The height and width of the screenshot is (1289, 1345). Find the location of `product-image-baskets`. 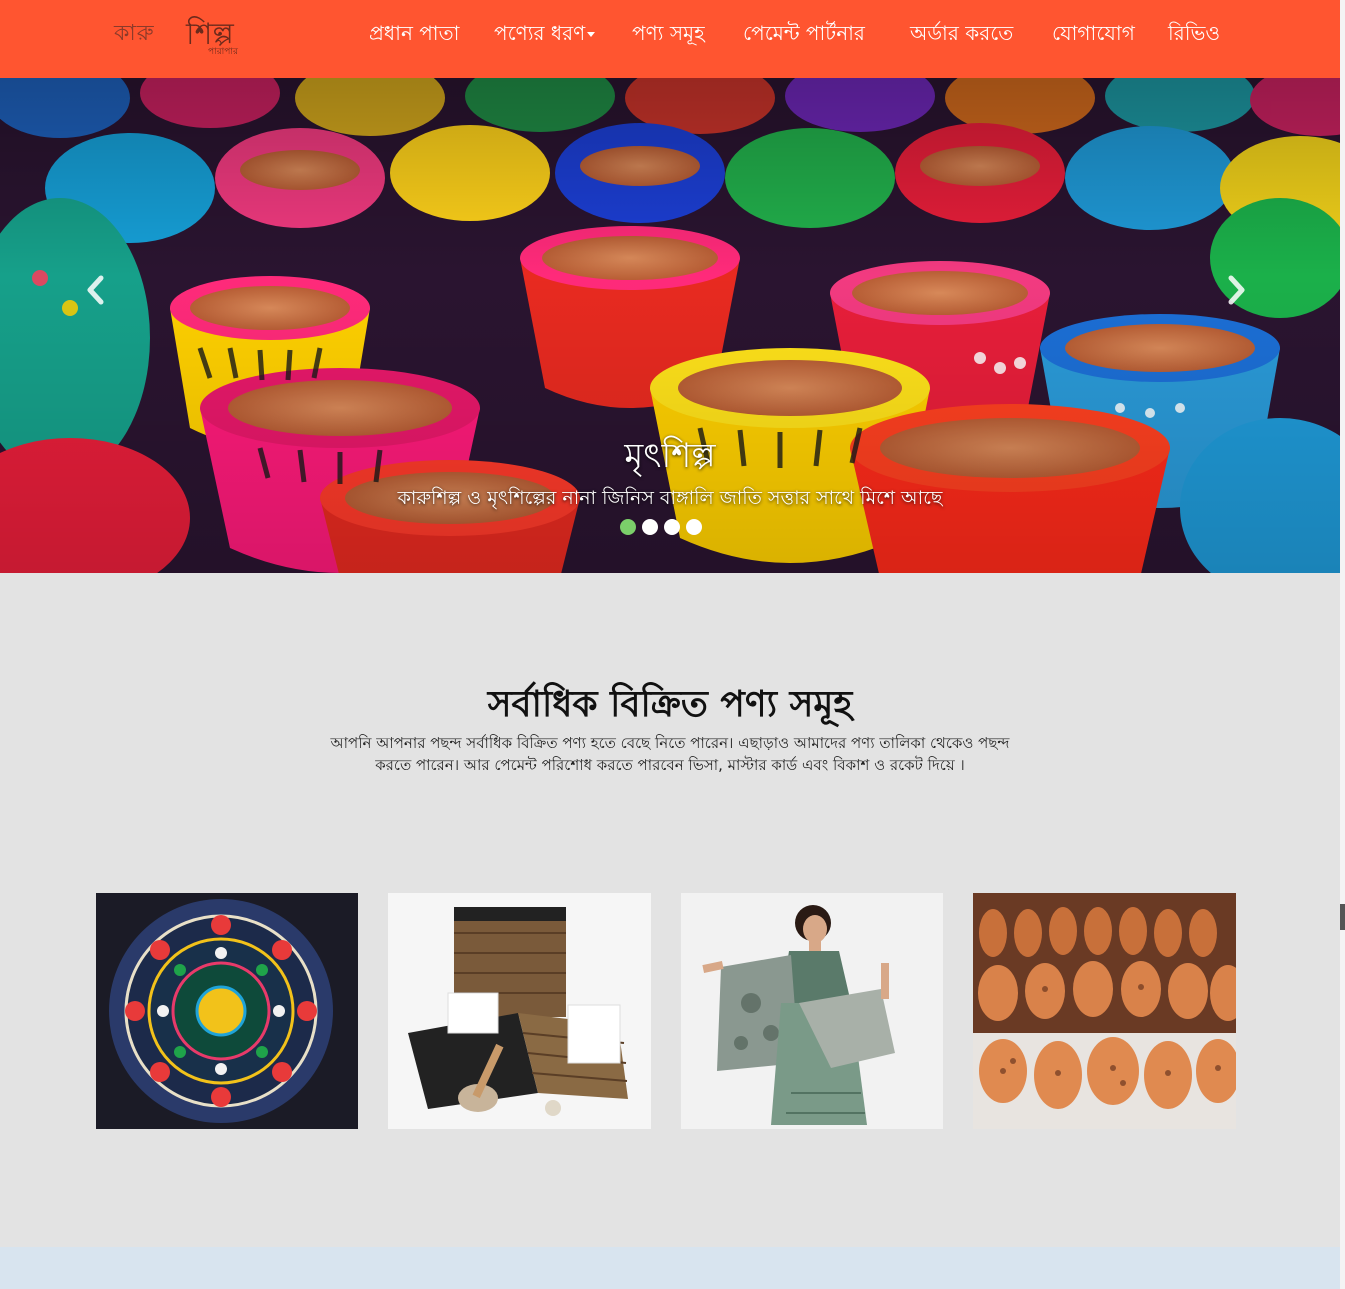

product-image-baskets is located at coordinates (519, 1011).